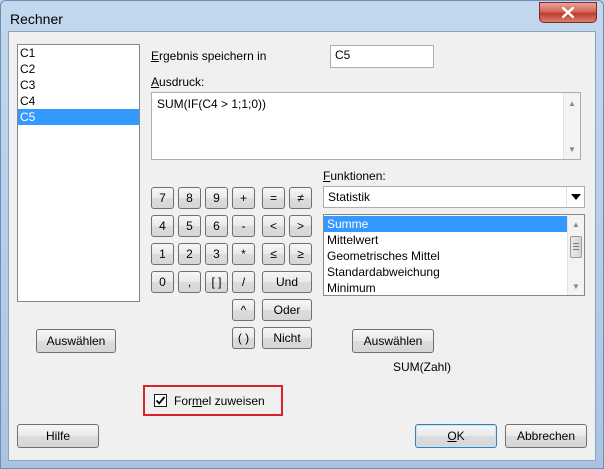  Describe the element at coordinates (216, 282) in the screenshot. I see `key-brackets: [ ]` at that location.